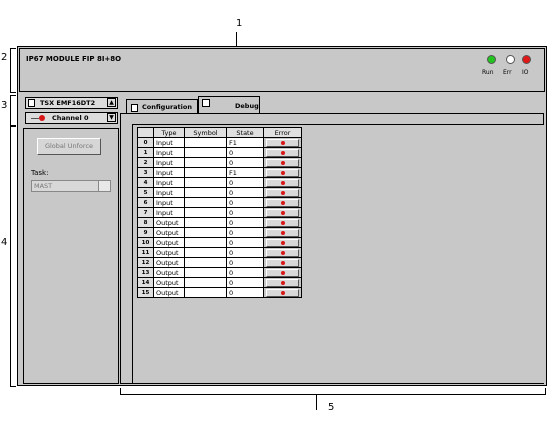 This screenshot has width=552, height=434. Describe the element at coordinates (525, 72) in the screenshot. I see `io-led-label: IO` at that location.